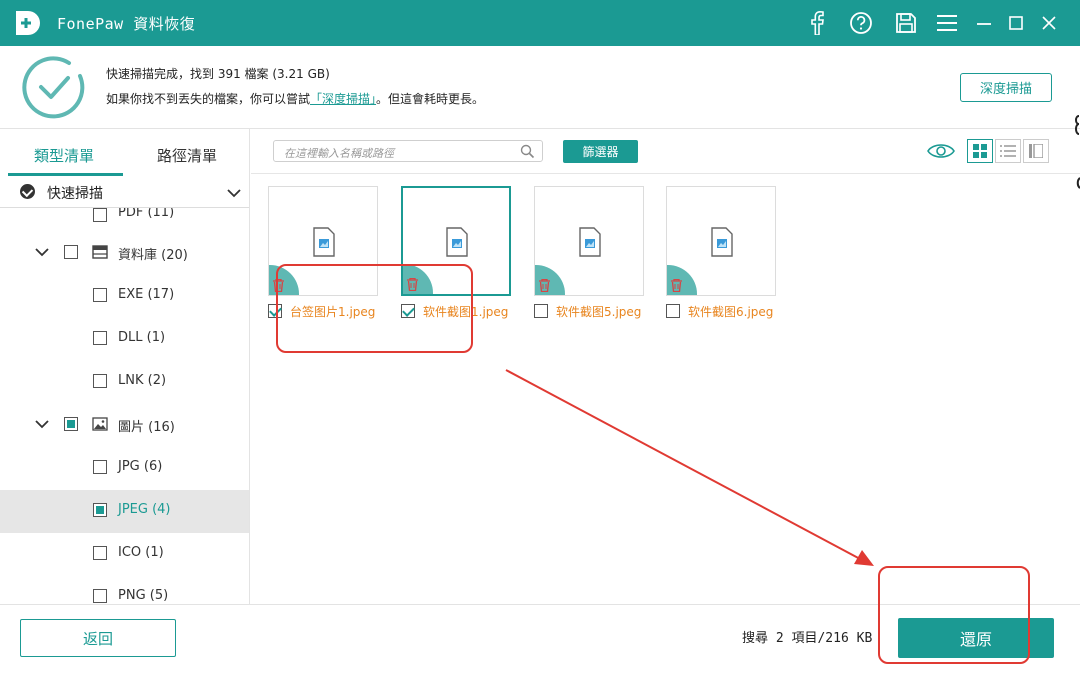  What do you see at coordinates (339, 153) in the screenshot?
I see `search-placeholder: 在這裡輸入名稱或路徑` at bounding box center [339, 153].